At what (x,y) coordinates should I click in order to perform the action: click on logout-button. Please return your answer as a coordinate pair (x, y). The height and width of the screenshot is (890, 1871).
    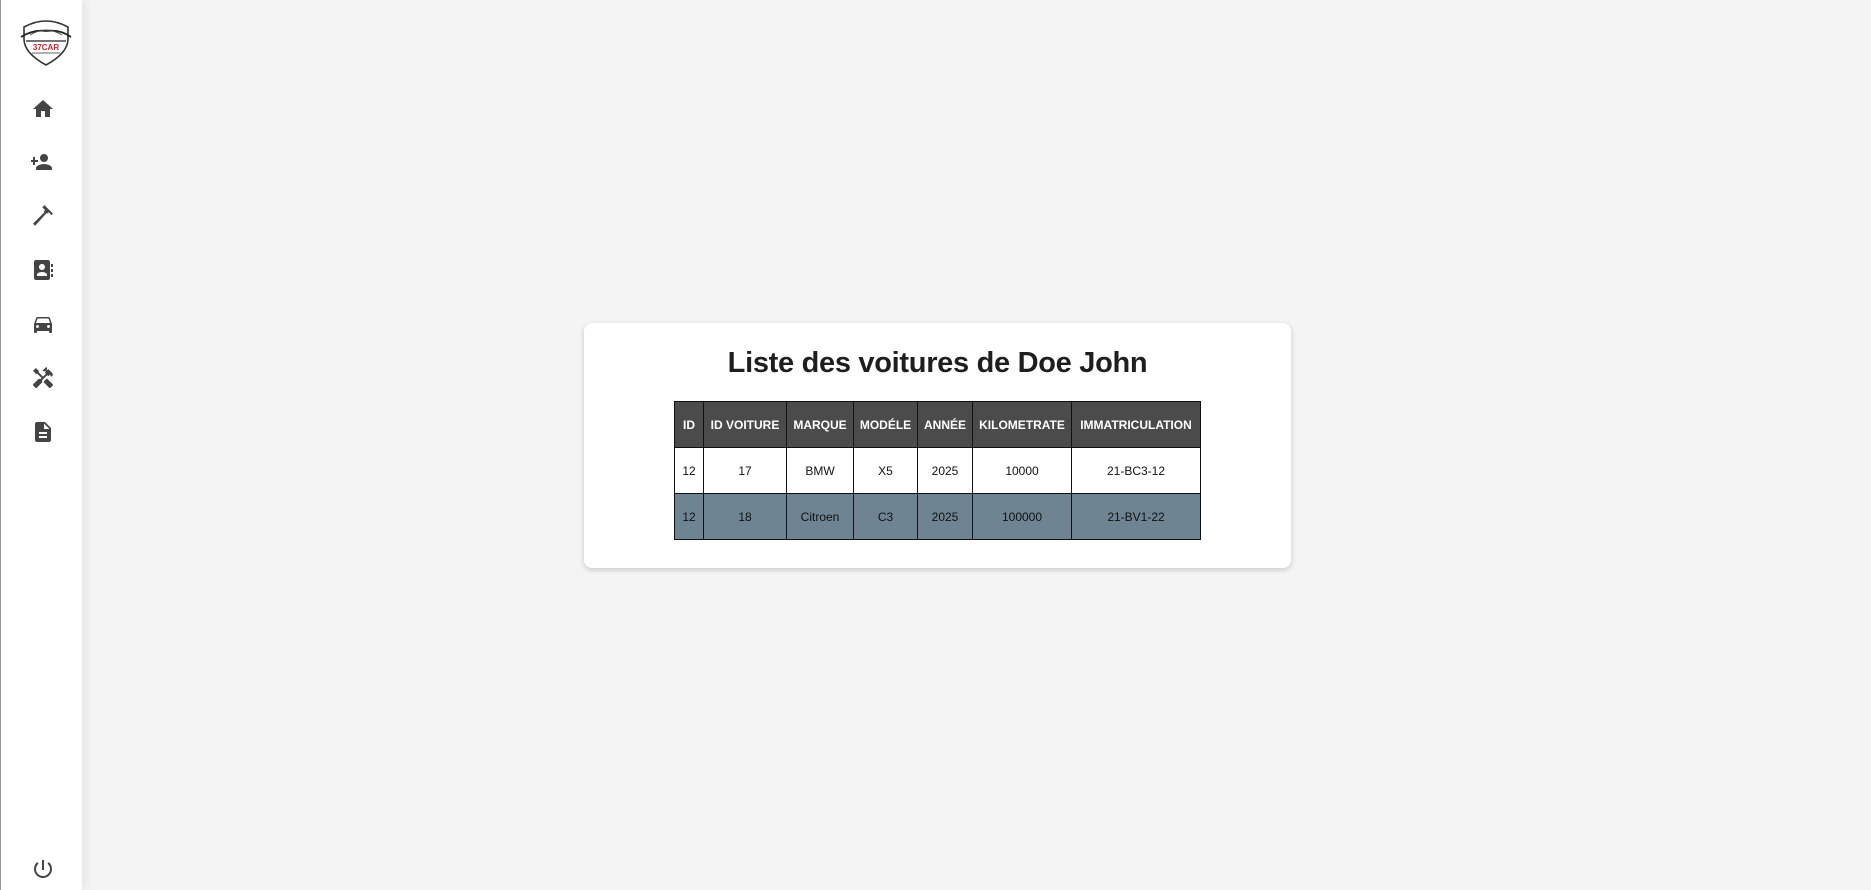
    Looking at the image, I should click on (43, 869).